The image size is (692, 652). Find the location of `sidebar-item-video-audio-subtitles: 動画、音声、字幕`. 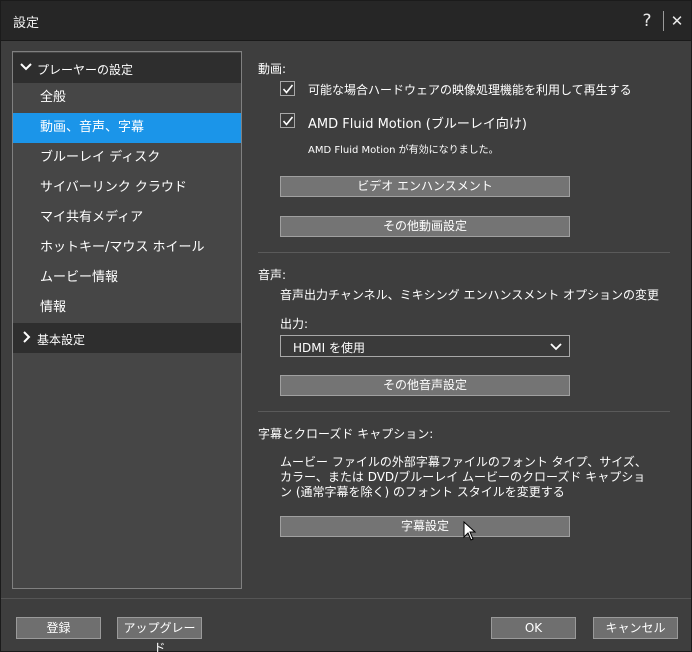

sidebar-item-video-audio-subtitles: 動画、音声、字幕 is located at coordinates (127, 128).